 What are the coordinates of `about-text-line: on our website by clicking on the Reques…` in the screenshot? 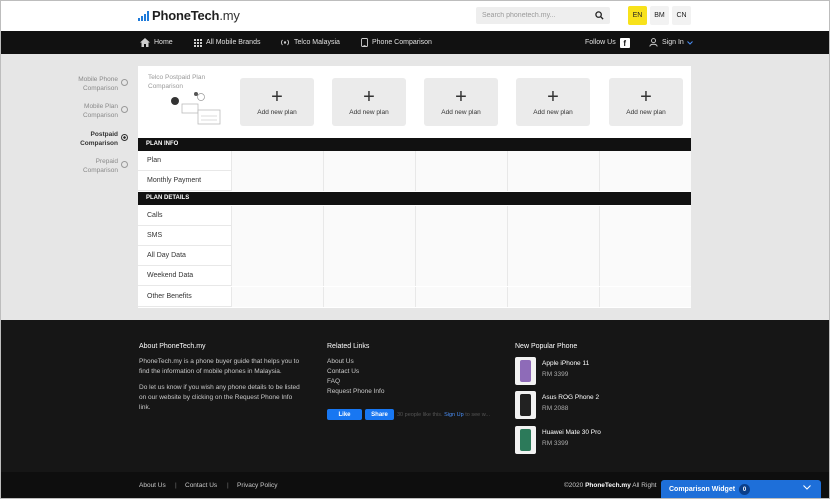 It's located at (216, 397).